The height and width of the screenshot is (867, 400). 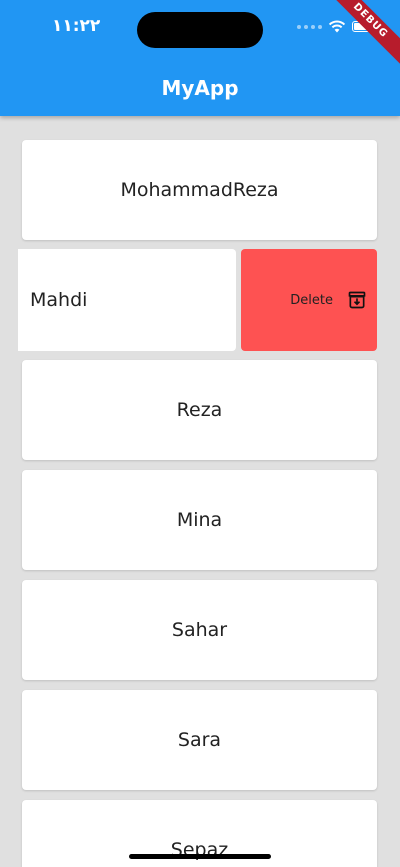 I want to click on list-item: Sara, so click(x=199, y=740).